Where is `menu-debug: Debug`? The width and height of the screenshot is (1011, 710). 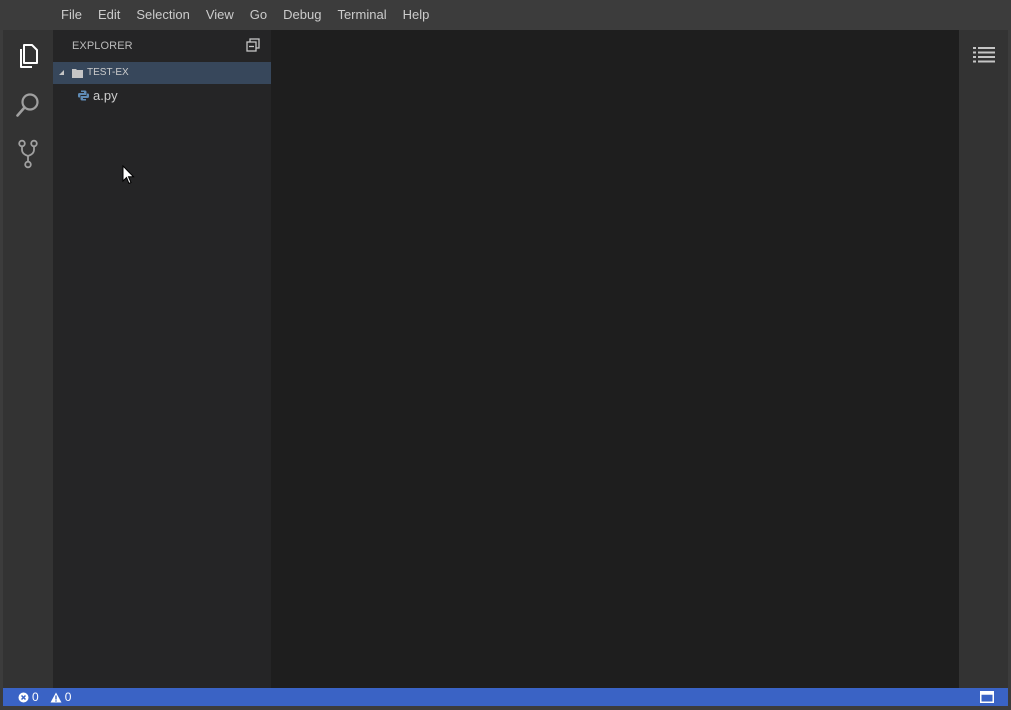
menu-debug: Debug is located at coordinates (302, 15).